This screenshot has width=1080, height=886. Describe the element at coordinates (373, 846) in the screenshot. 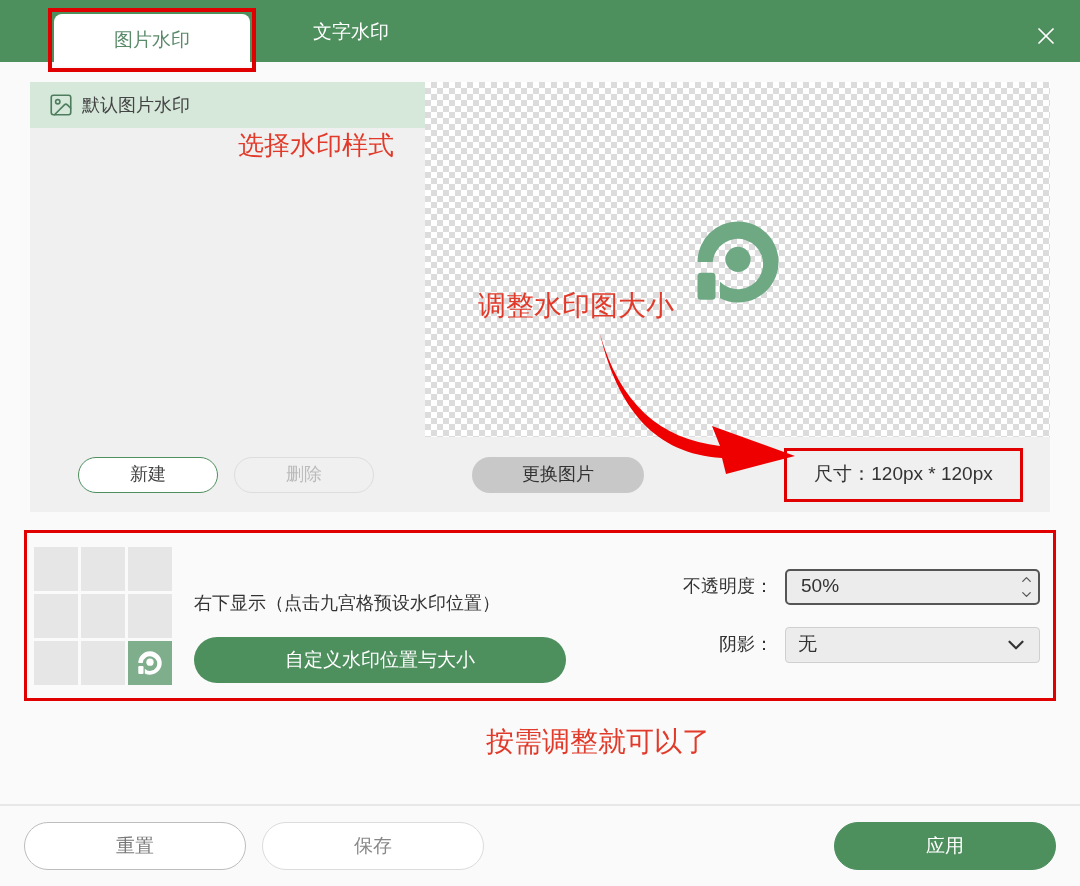

I see `footer-button: 保存` at that location.